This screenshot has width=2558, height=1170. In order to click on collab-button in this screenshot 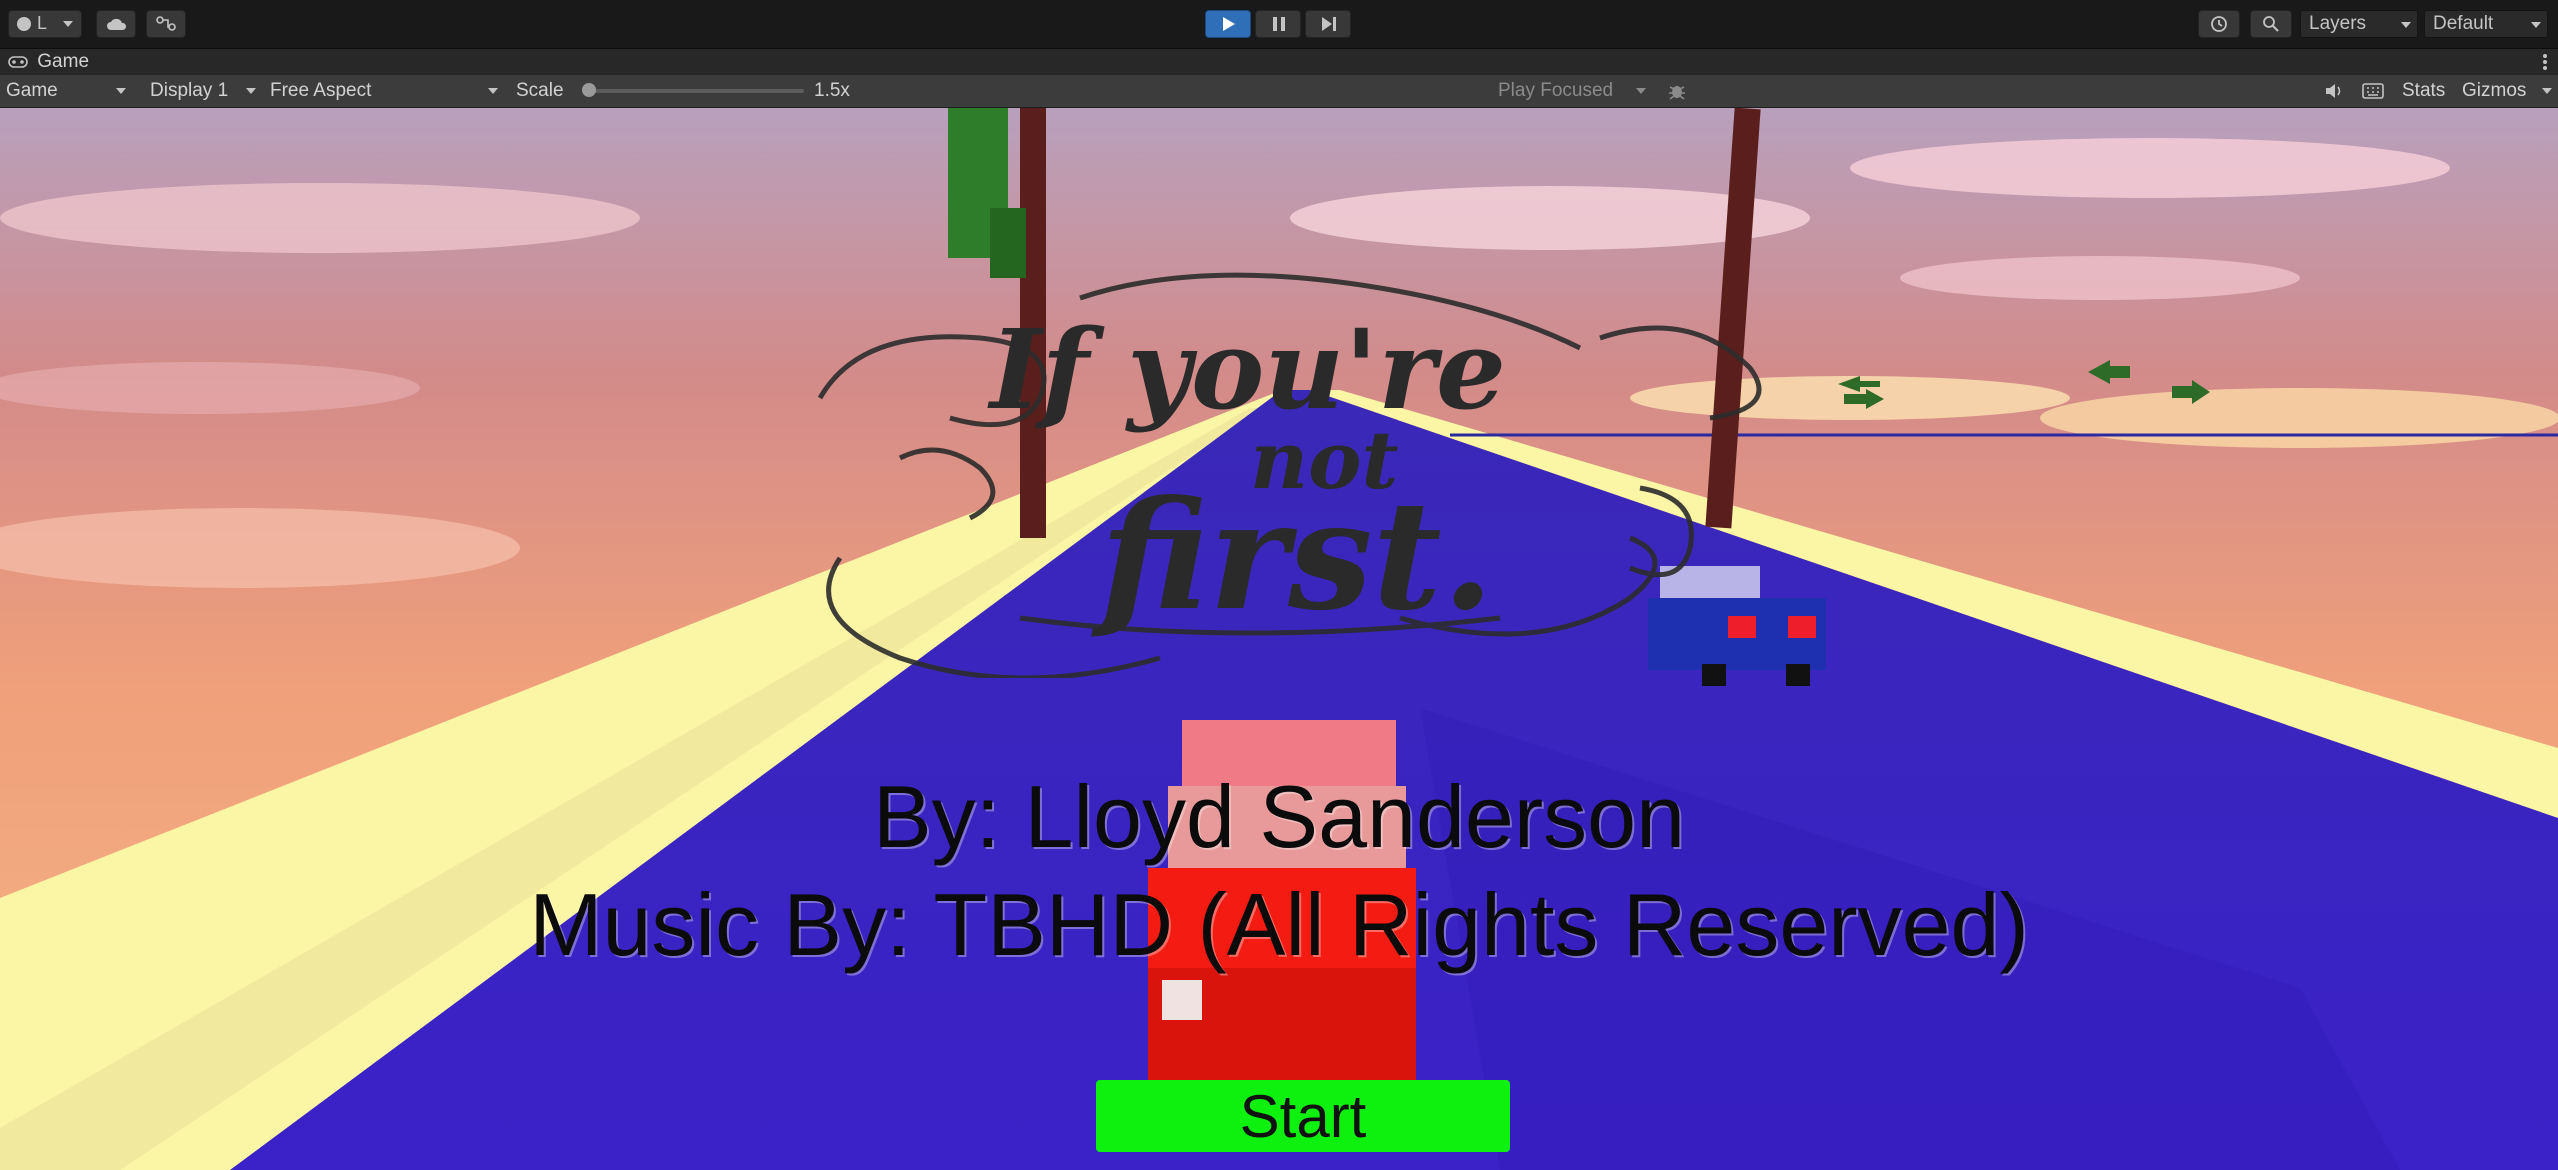, I will do `click(166, 24)`.